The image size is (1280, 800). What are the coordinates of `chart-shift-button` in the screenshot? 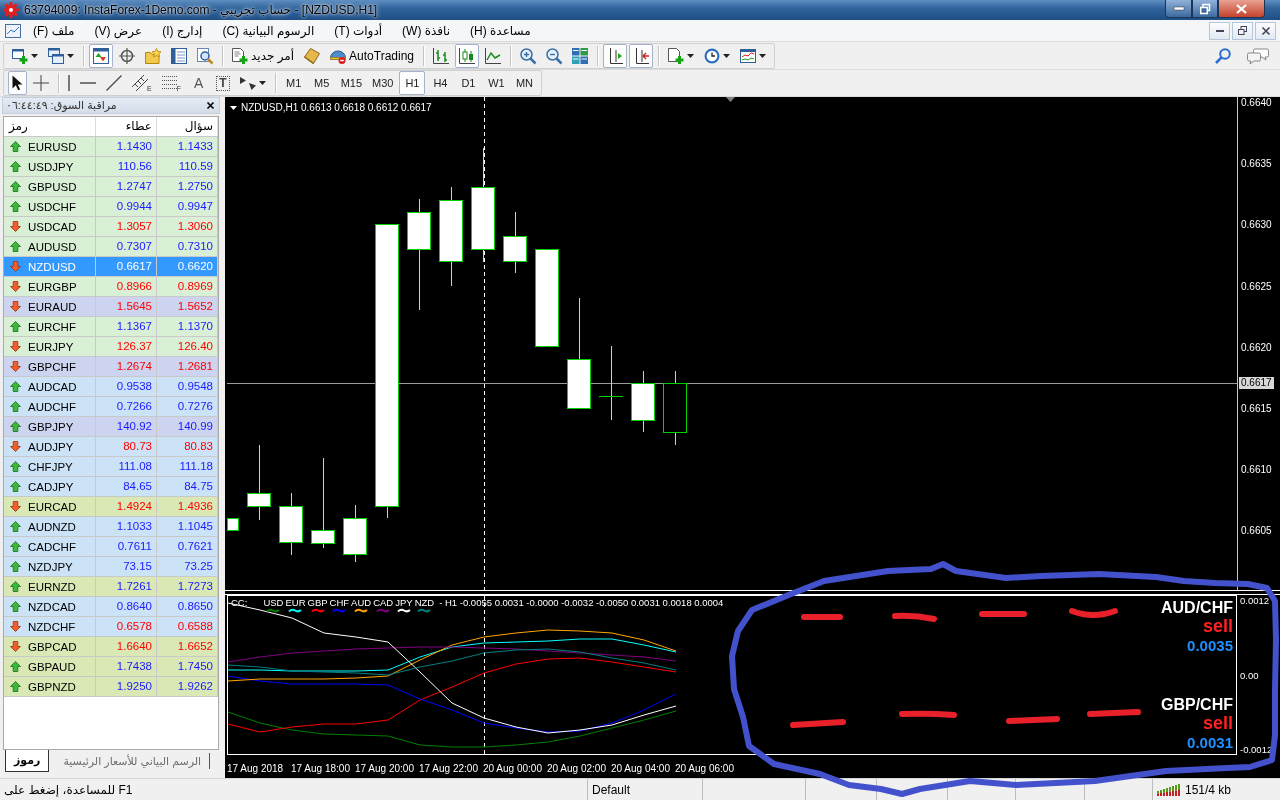 It's located at (615, 55).